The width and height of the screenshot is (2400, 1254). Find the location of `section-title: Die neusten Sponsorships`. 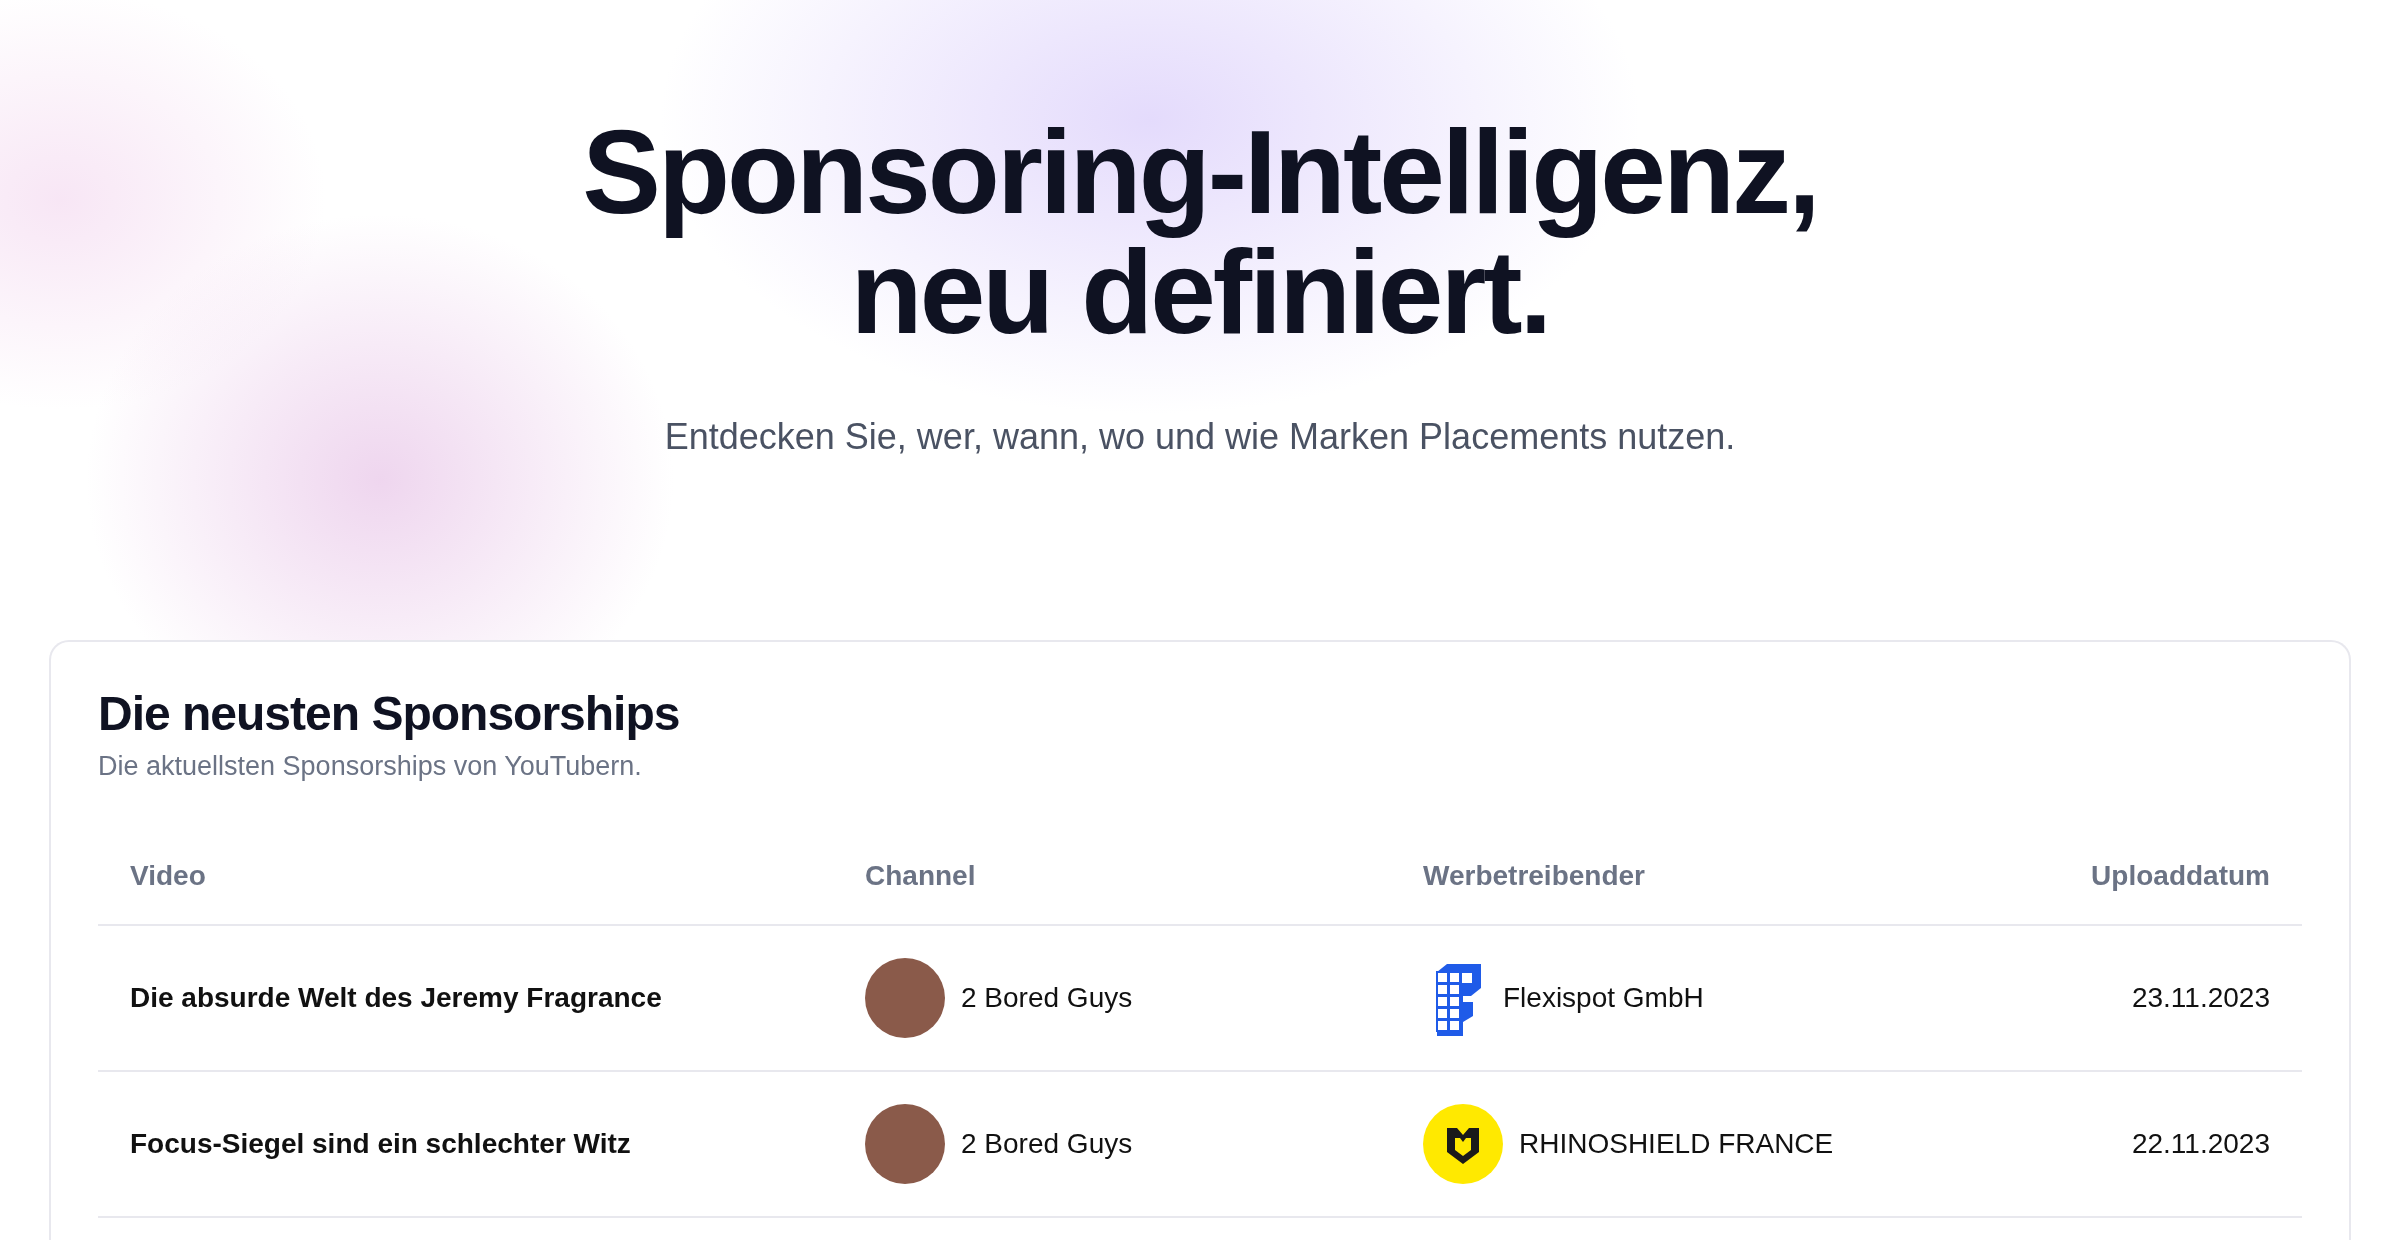

section-title: Die neusten Sponsorships is located at coordinates (389, 713).